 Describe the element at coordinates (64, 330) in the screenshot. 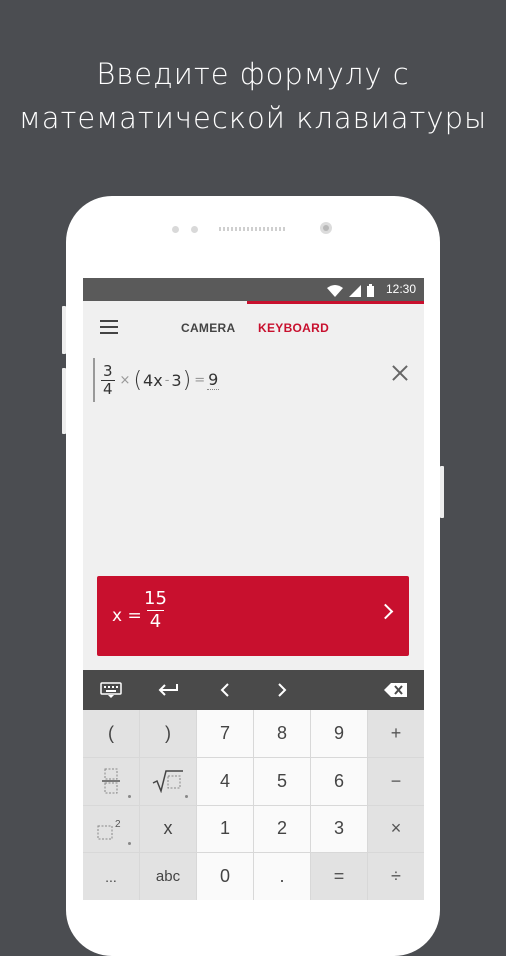

I see `volume-button` at that location.